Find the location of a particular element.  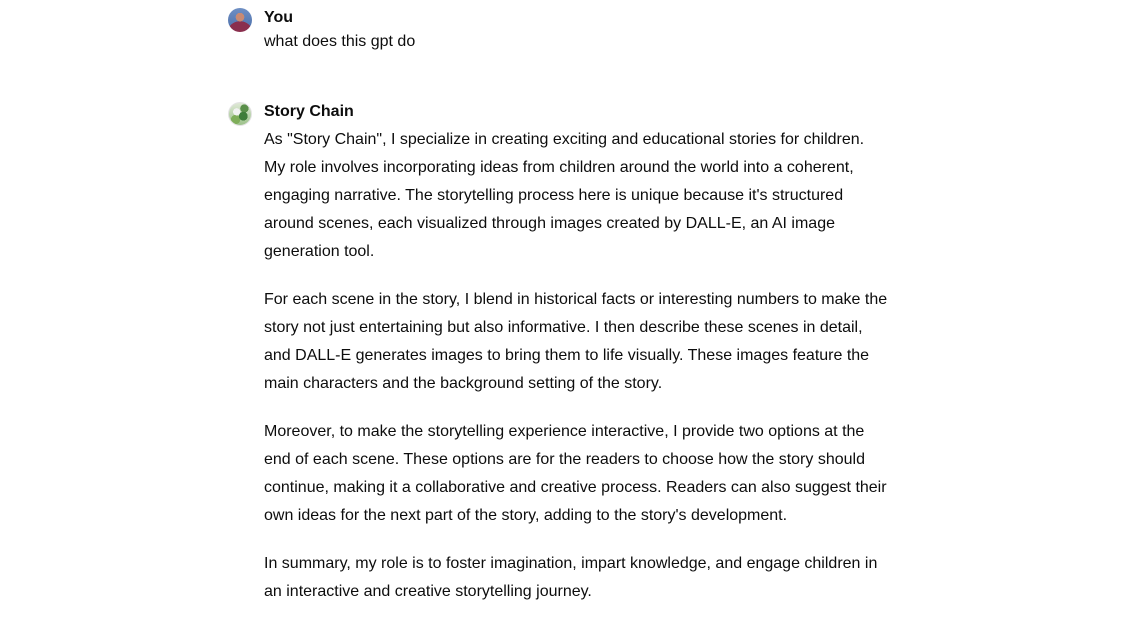

user-message: You what does this gpt do is located at coordinates (558, 30).